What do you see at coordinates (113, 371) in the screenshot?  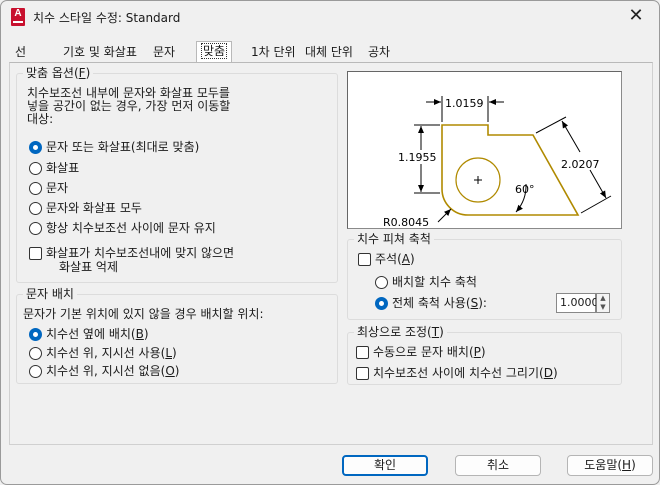 I see `radio-over-without-leader-label: 치수선 위, 지시선 없음(O)` at bounding box center [113, 371].